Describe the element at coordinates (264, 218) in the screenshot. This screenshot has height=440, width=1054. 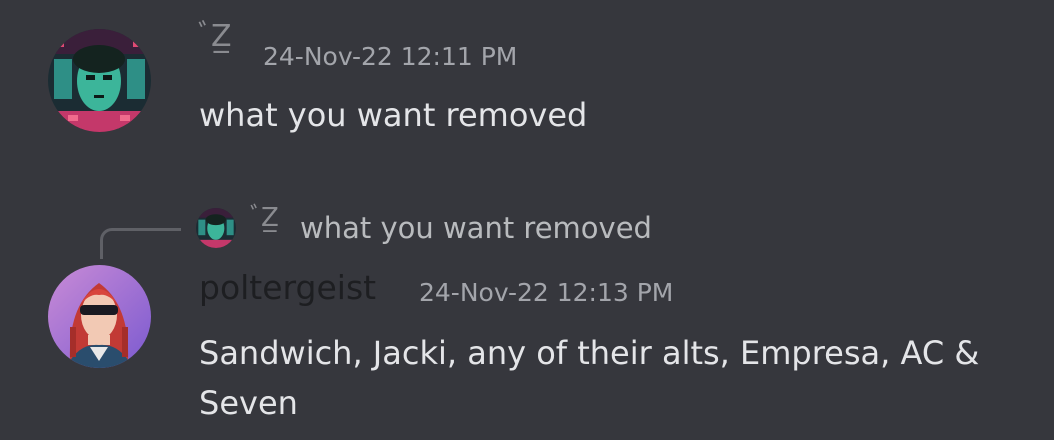
I see `reply-author-name: ﾞZ̲` at that location.